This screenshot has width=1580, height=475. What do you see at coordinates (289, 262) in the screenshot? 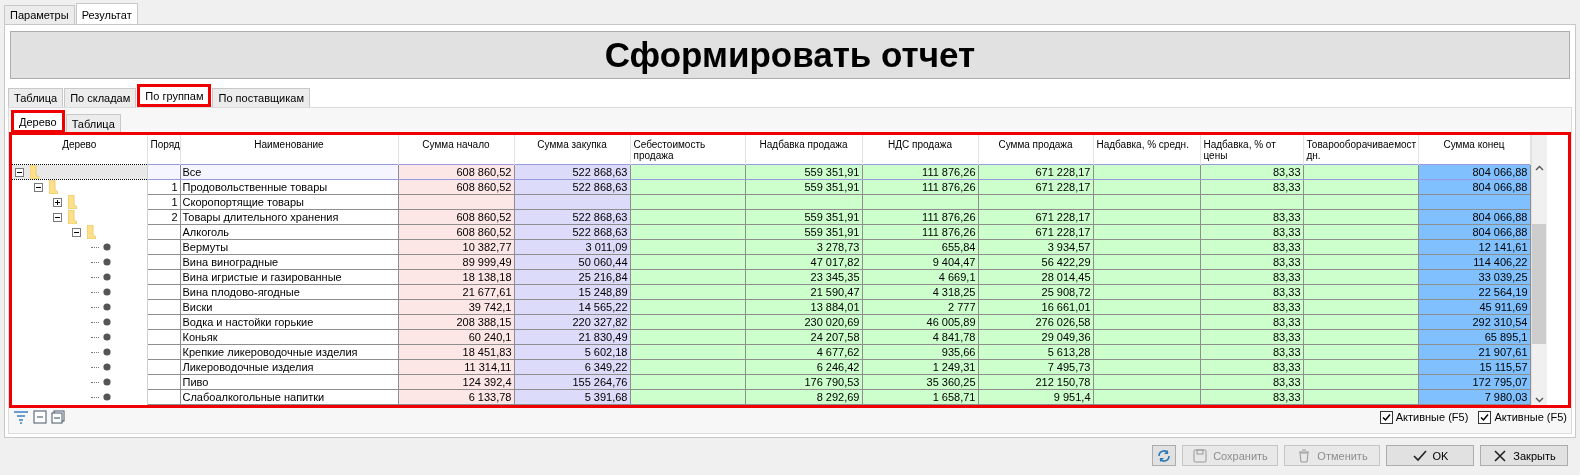
I see `table-cell: Вина виноградные` at bounding box center [289, 262].